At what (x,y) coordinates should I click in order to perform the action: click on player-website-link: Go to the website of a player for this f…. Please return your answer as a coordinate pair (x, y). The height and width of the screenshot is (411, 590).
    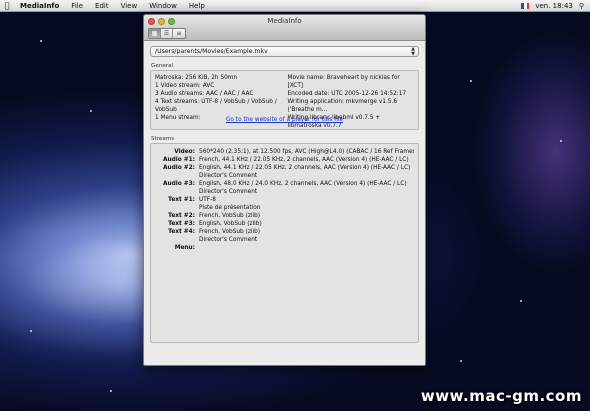
    Looking at the image, I should click on (284, 120).